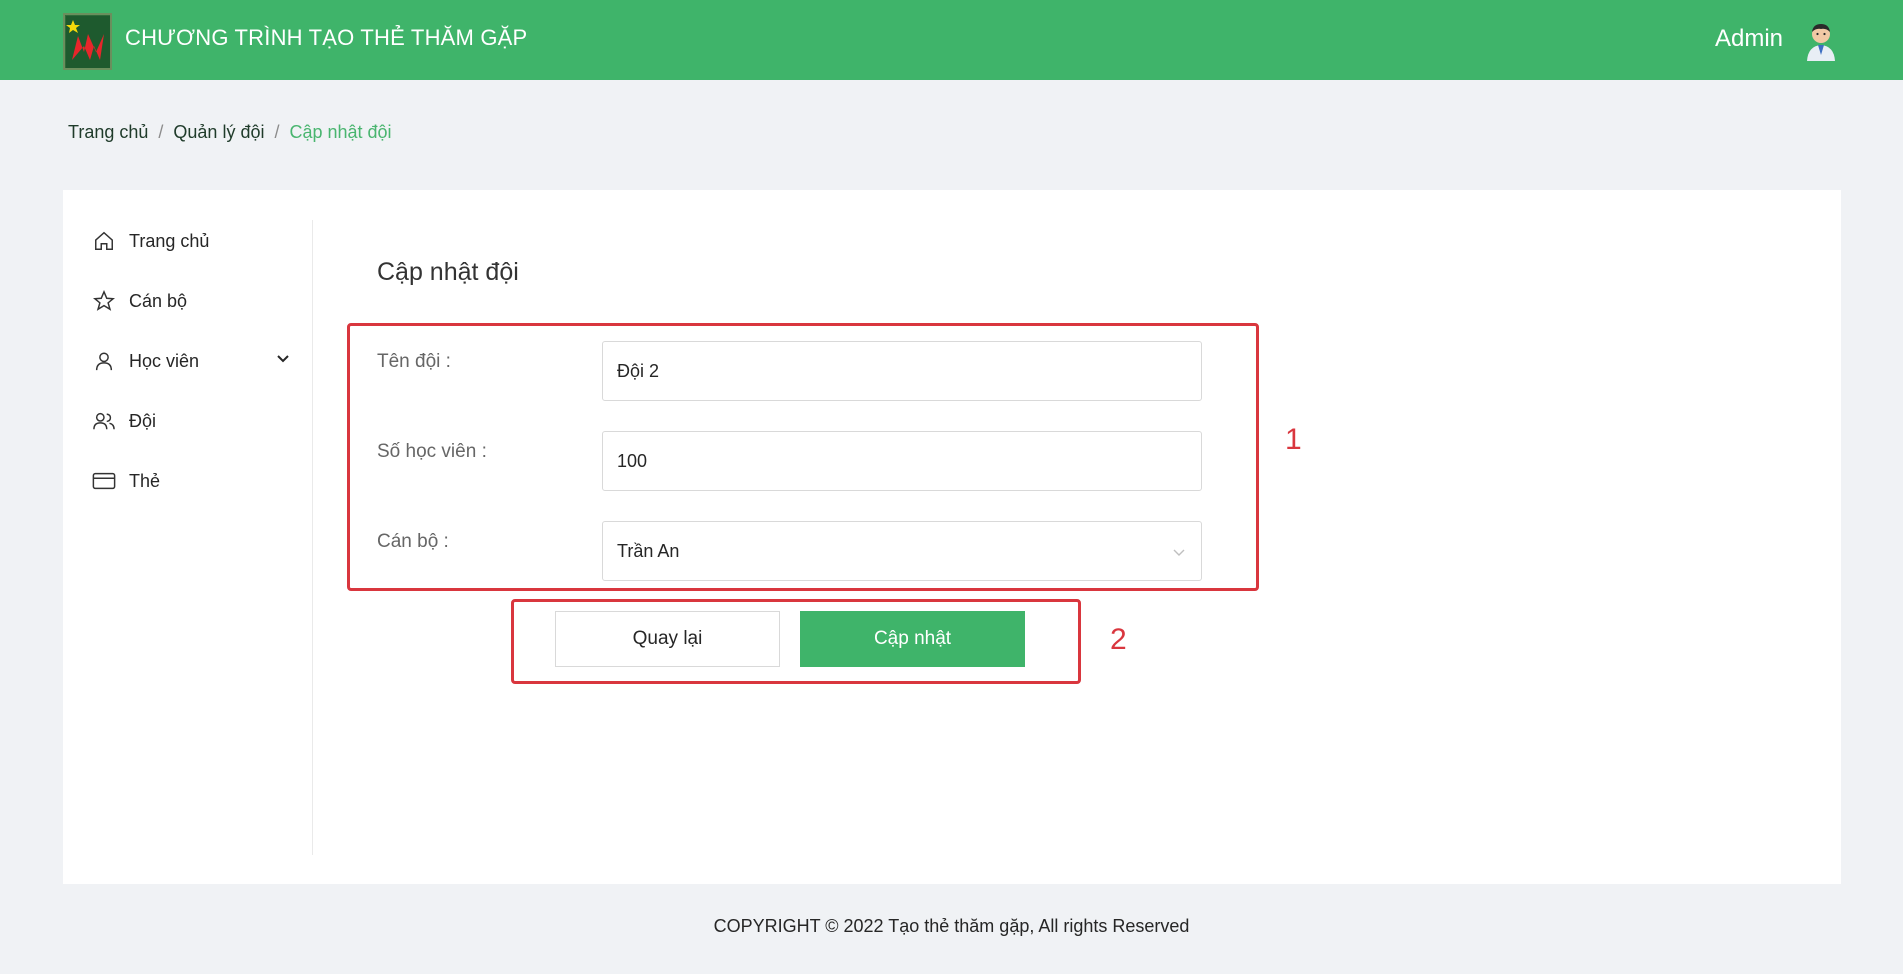  What do you see at coordinates (191, 421) in the screenshot?
I see `sidebar-item-teams: Đội` at bounding box center [191, 421].